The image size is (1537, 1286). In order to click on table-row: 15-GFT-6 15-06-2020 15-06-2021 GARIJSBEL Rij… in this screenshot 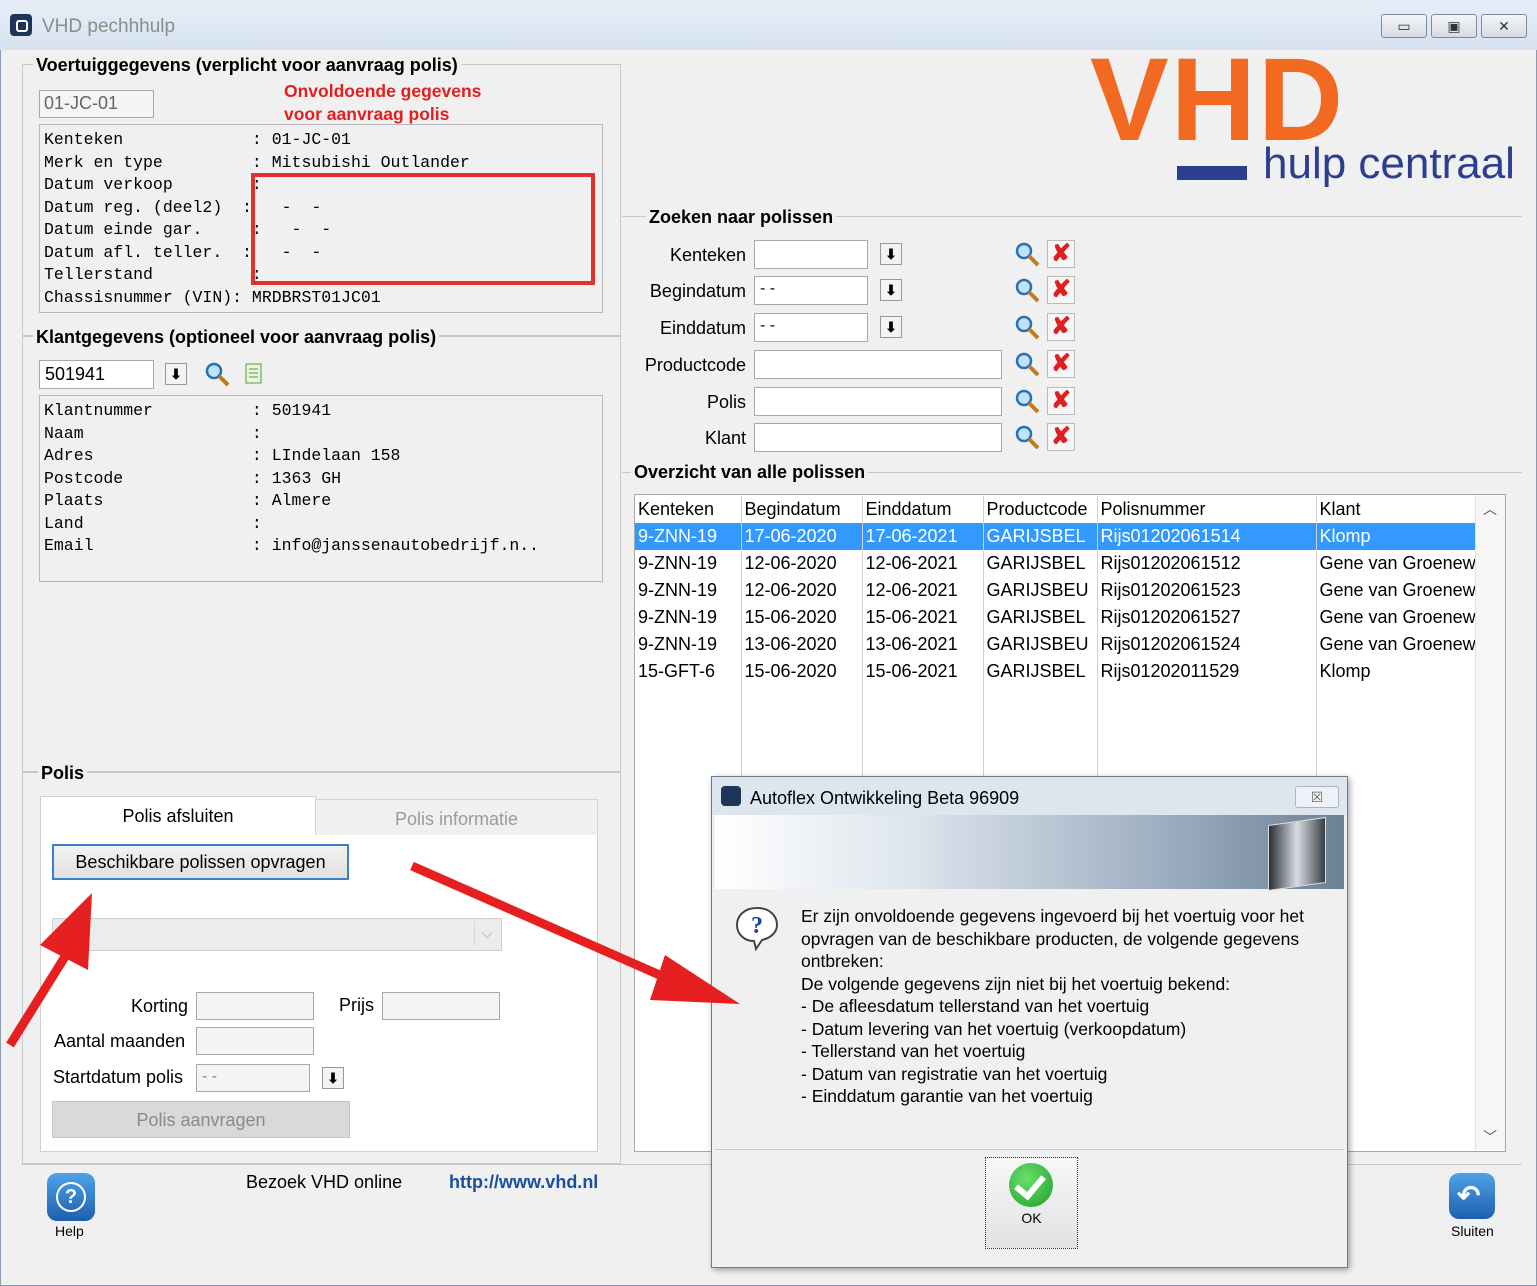, I will do `click(1057, 671)`.